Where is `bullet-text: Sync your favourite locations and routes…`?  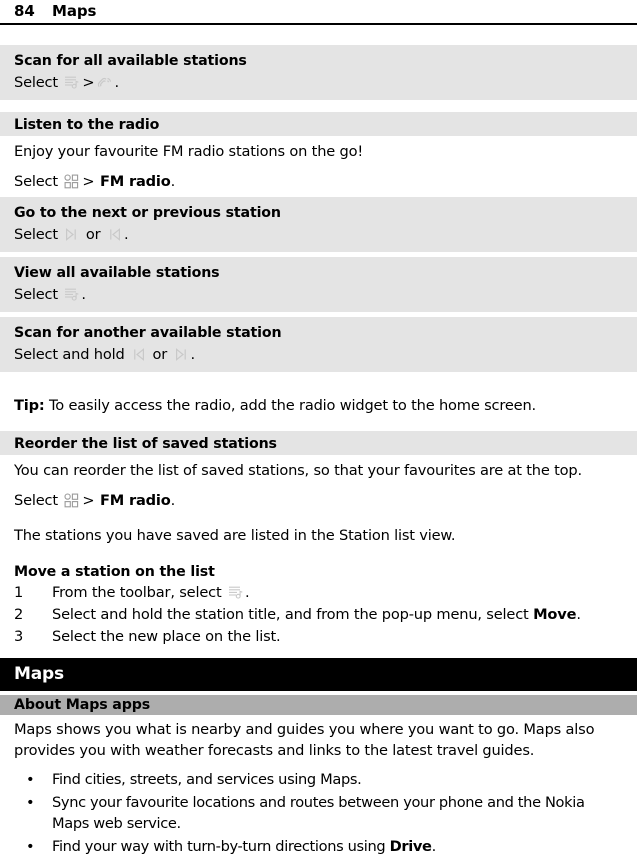
bullet-text: Sync your favourite locations and routes… is located at coordinates (318, 813).